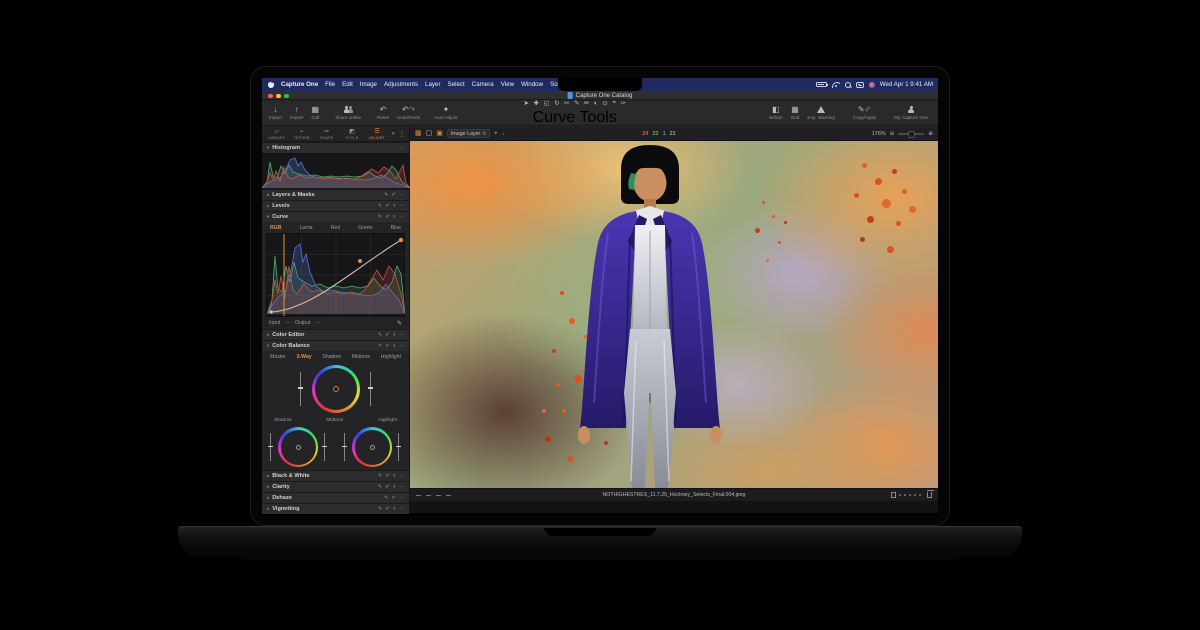 This screenshot has height=630, width=1200. Describe the element at coordinates (296, 113) in the screenshot. I see `export-button: ↑ Export` at that location.